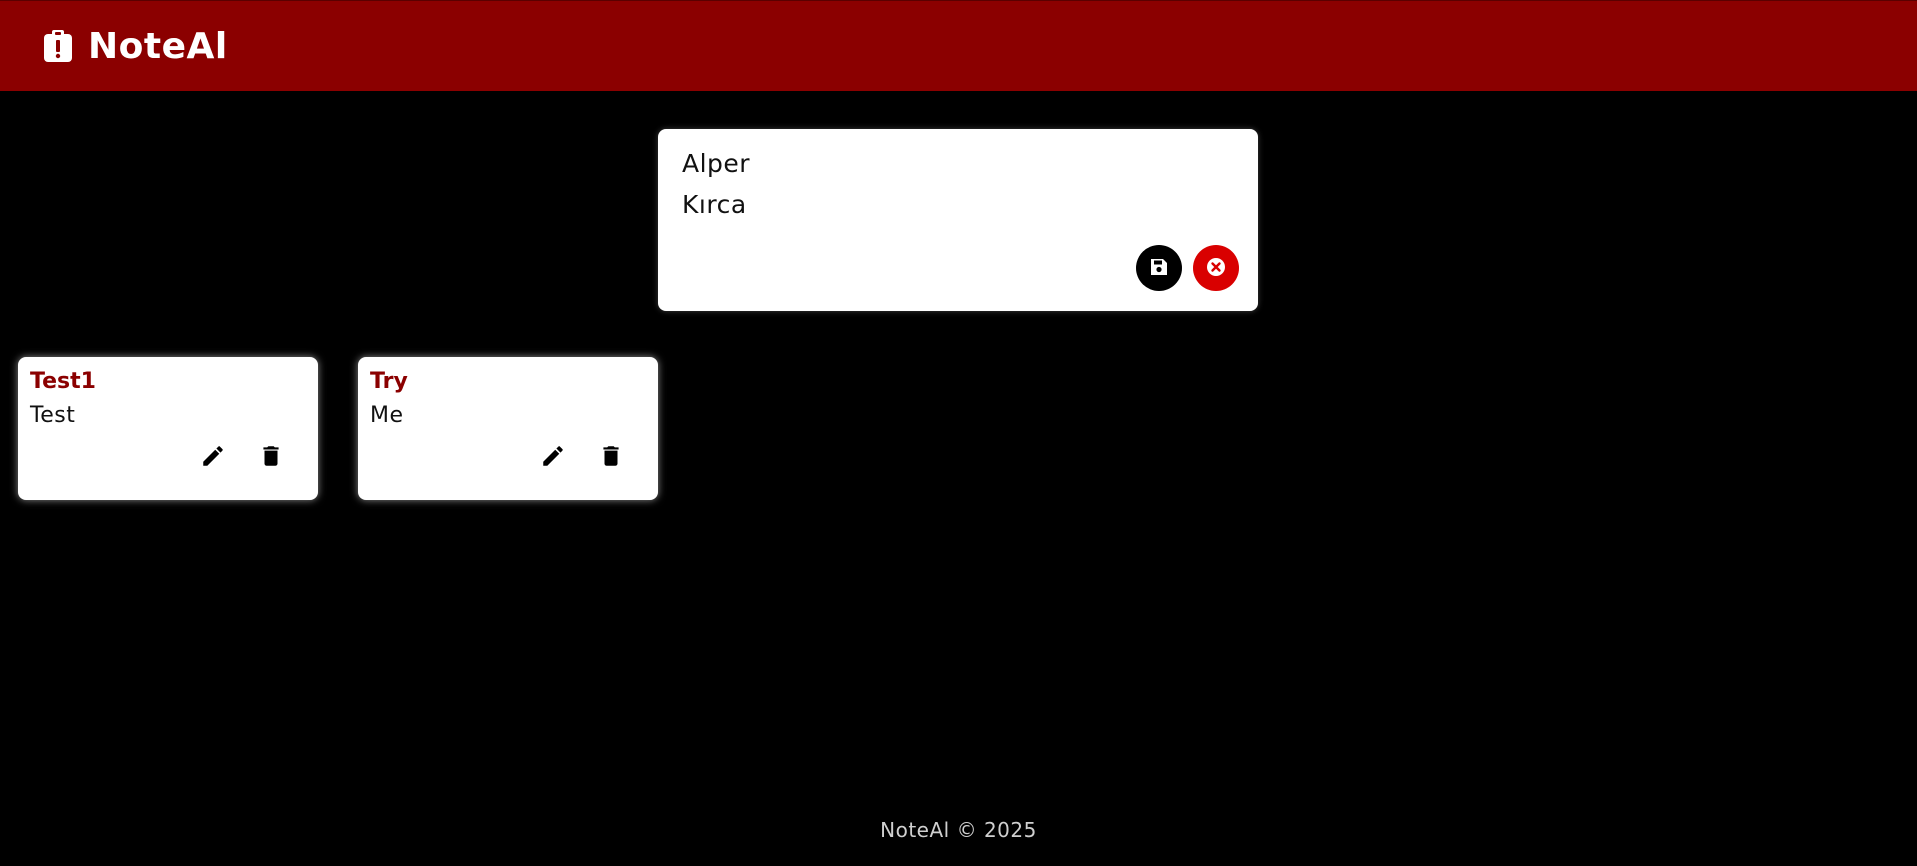 This screenshot has height=866, width=1917. Describe the element at coordinates (158, 46) in the screenshot. I see `app-title: NoteAl` at that location.